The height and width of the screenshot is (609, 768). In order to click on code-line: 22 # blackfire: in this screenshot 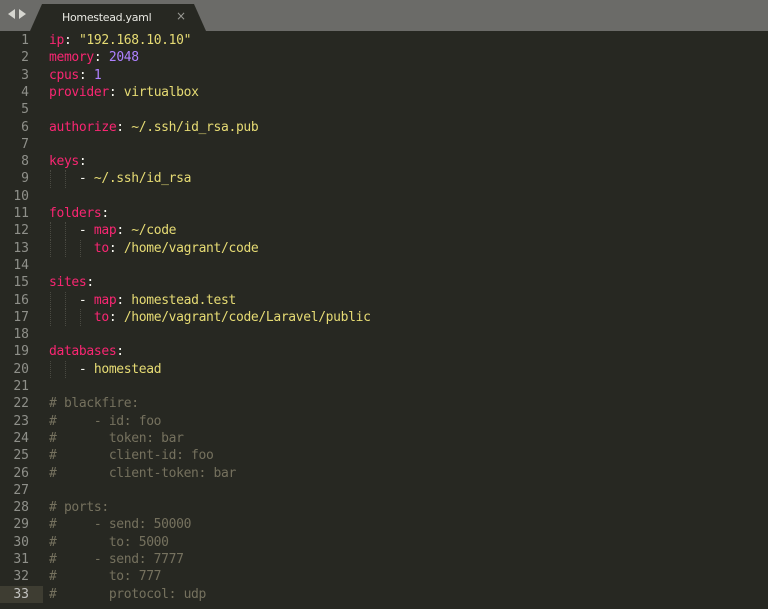, I will do `click(384, 403)`.